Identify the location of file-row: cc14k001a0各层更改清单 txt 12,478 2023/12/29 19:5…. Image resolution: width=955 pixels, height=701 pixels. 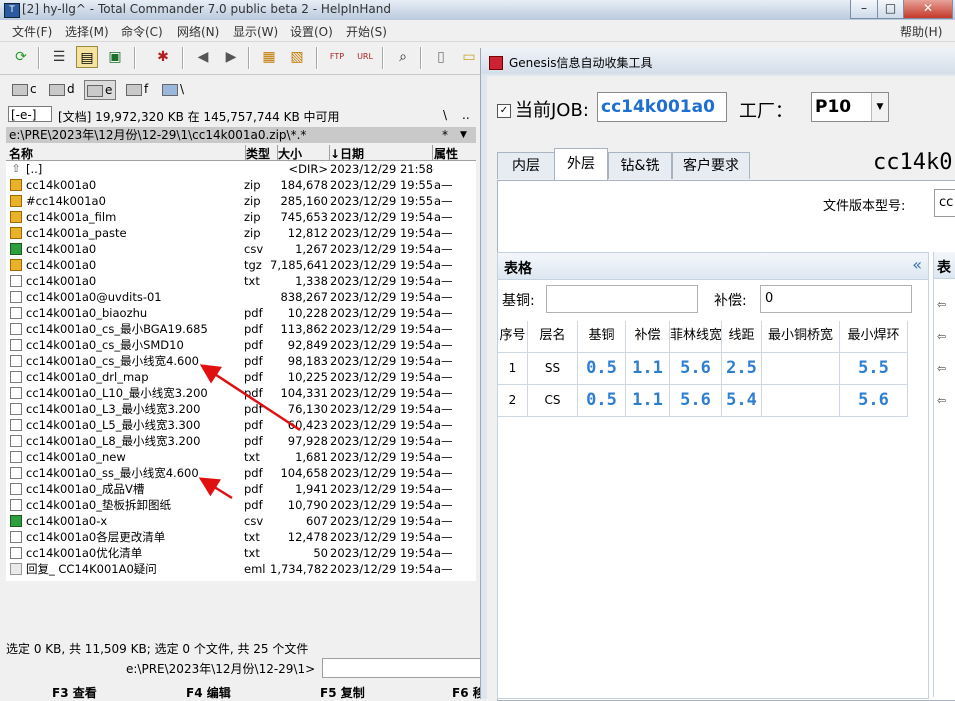
(241, 537).